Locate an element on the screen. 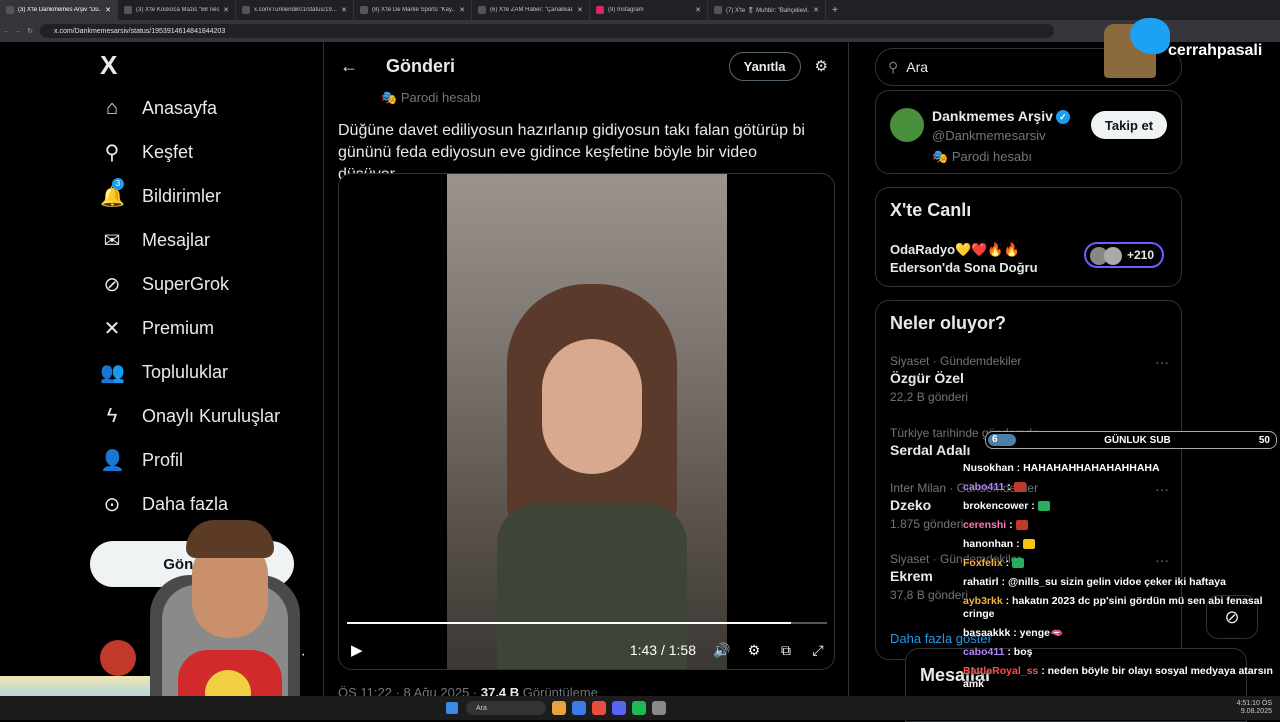  video-progress-bar is located at coordinates (587, 623).